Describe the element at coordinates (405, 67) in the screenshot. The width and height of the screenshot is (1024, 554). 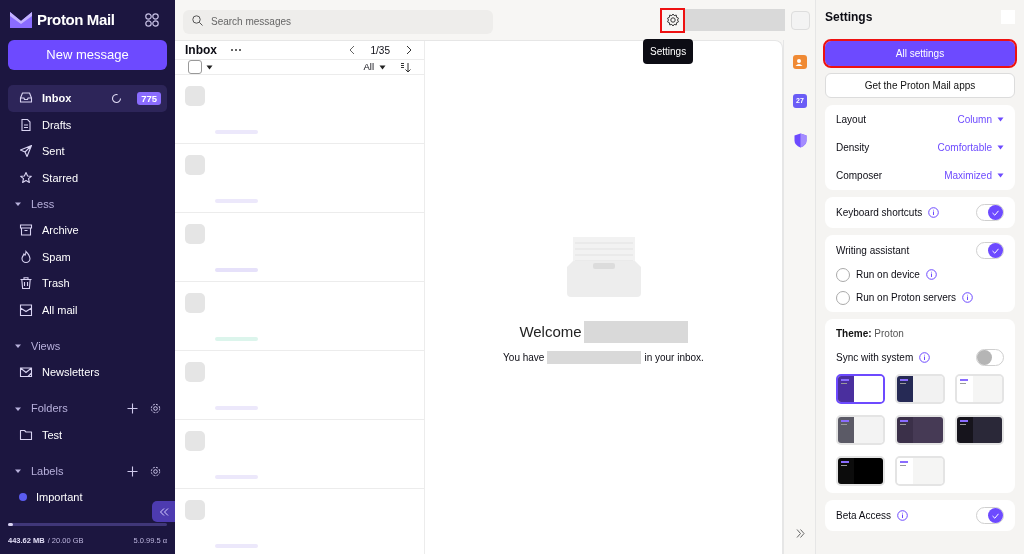
I see `sort-icon` at that location.